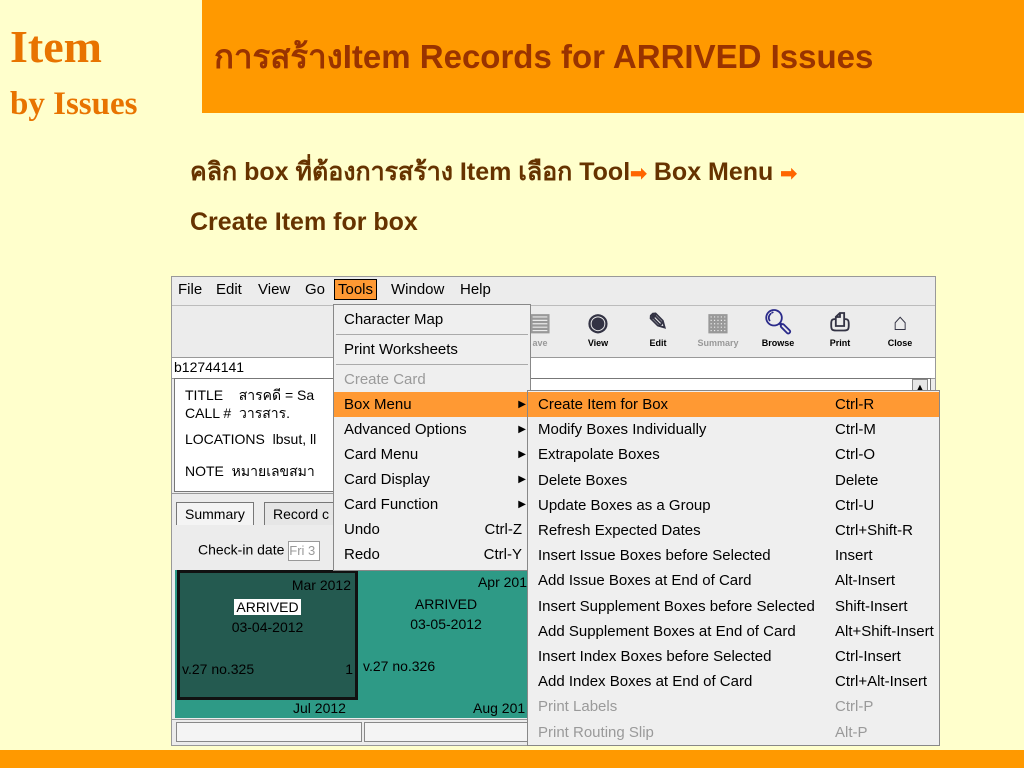 Image resolution: width=1024 pixels, height=768 pixels. What do you see at coordinates (840, 322) in the screenshot?
I see `print-icon: ⎙` at bounding box center [840, 322].